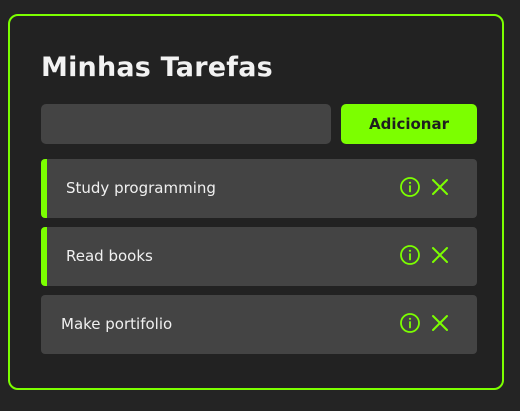 The width and height of the screenshot is (520, 411). Describe the element at coordinates (109, 256) in the screenshot. I see `task-text: Read books` at that location.